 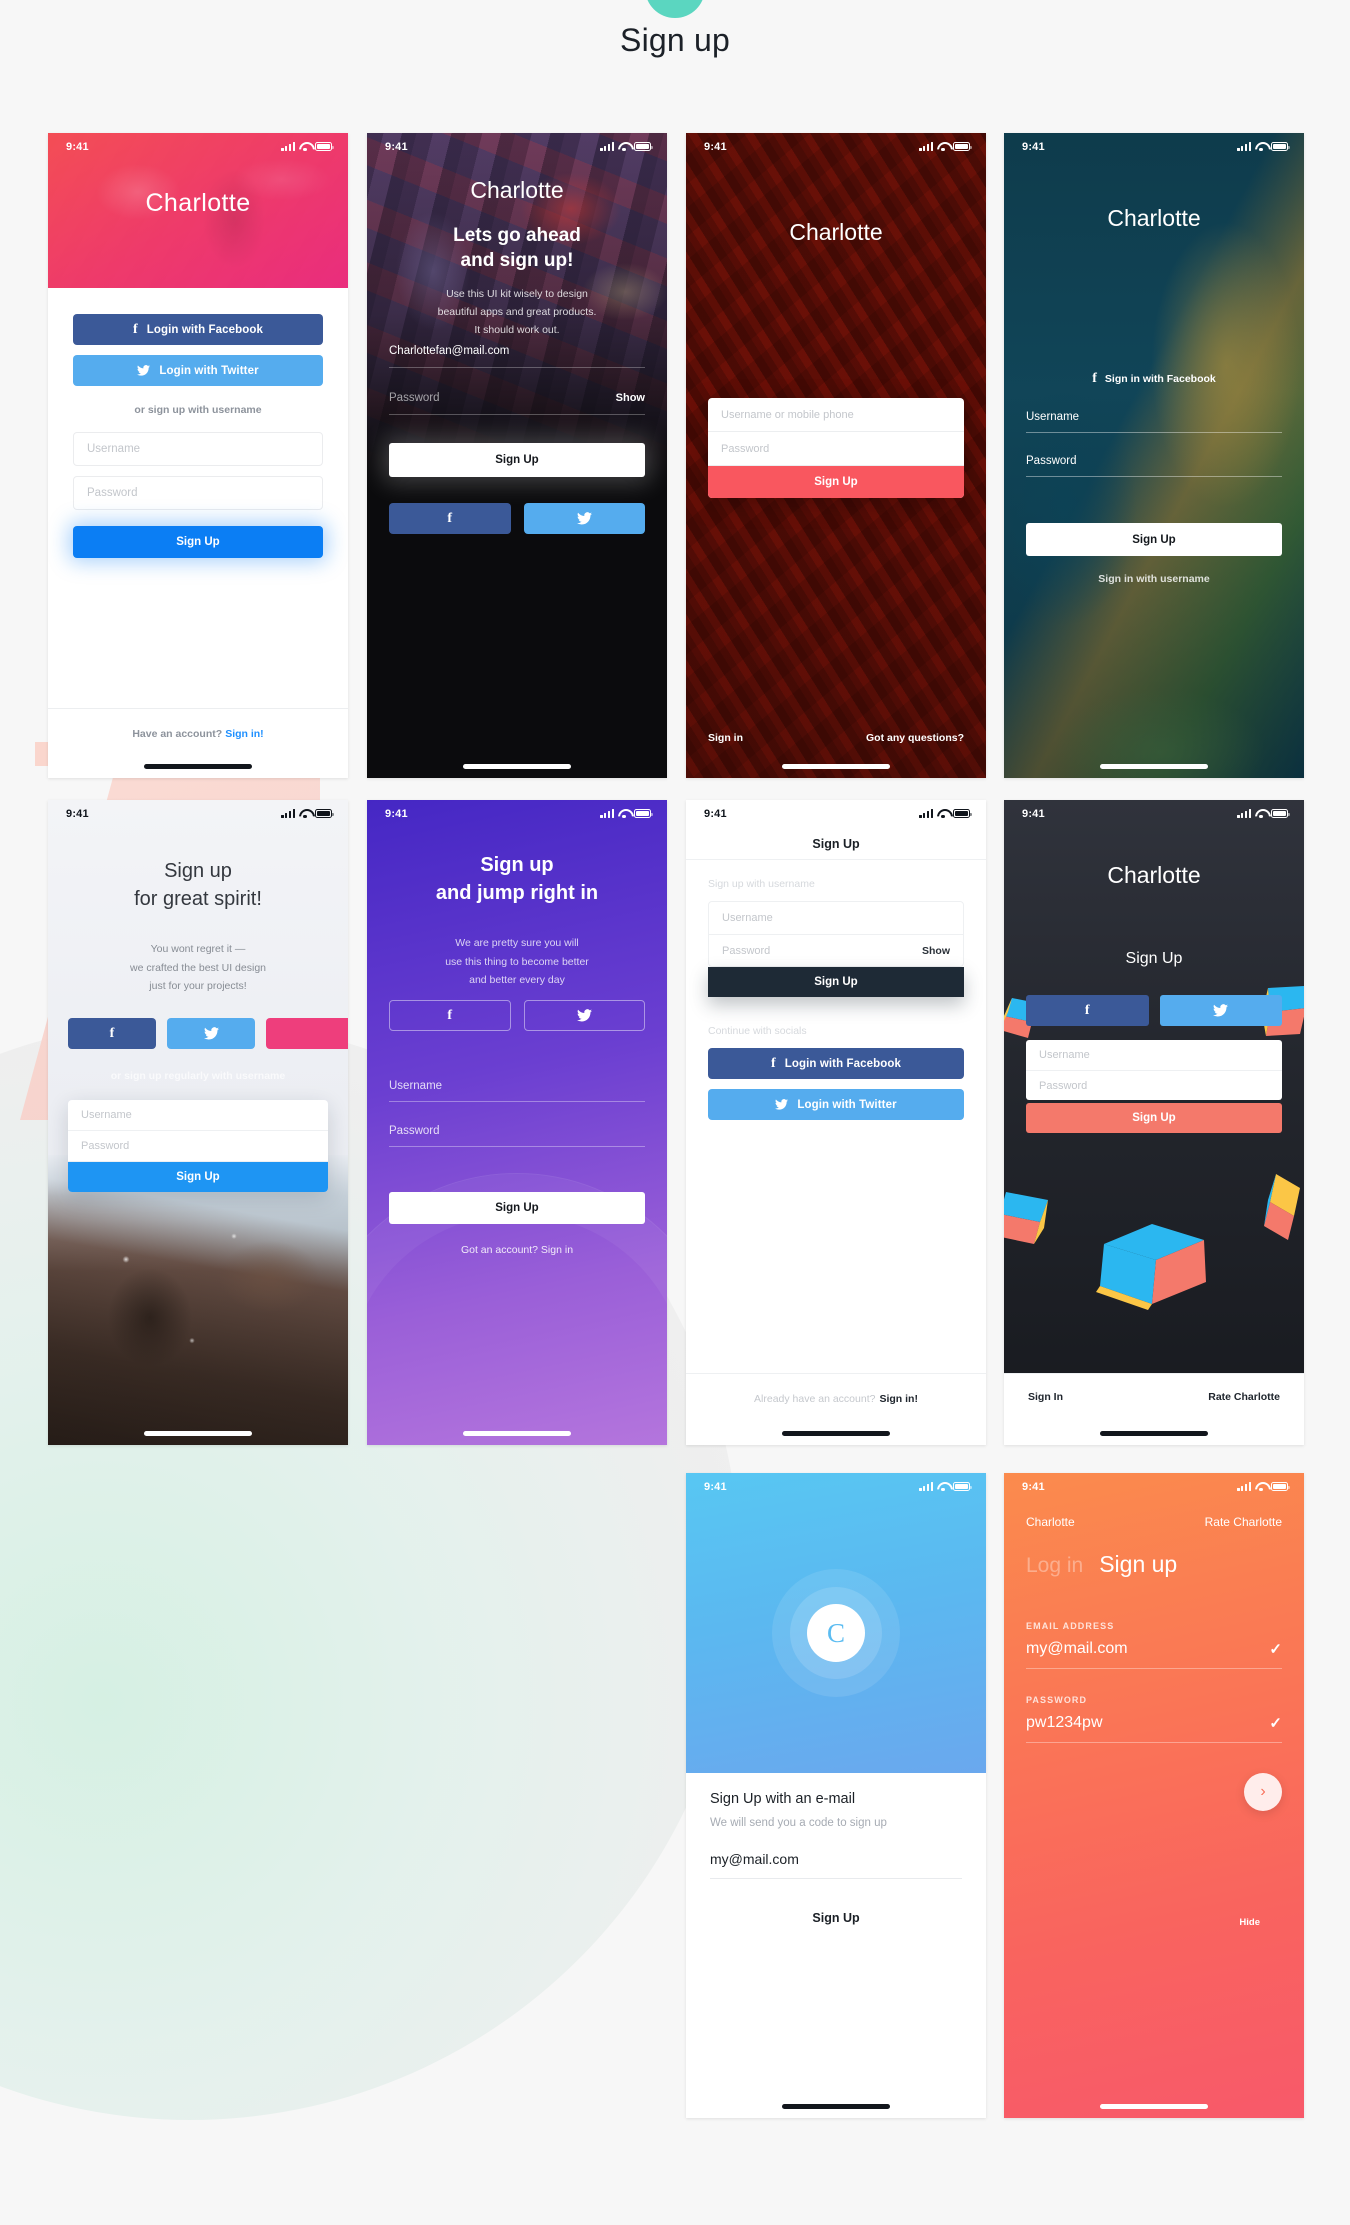 What do you see at coordinates (1154, 147) in the screenshot?
I see `status-bar: 9:41` at bounding box center [1154, 147].